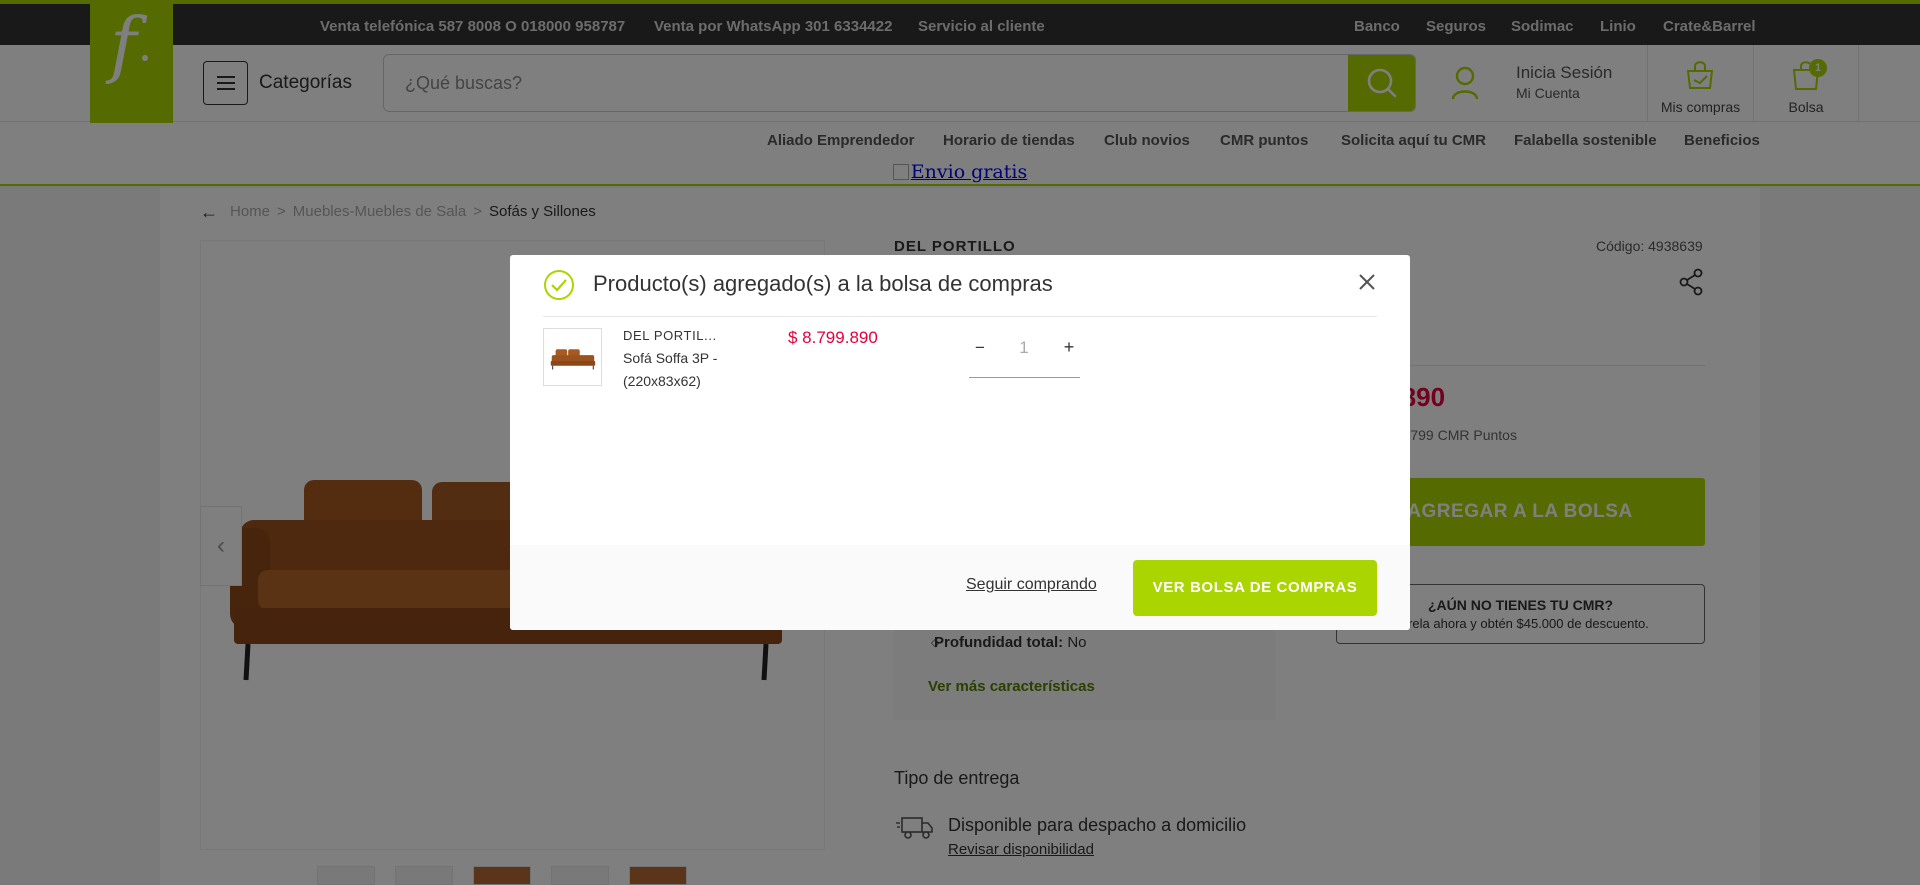 The image size is (1920, 885). I want to click on continue-shopping-link: Seguir comprando, so click(1031, 585).